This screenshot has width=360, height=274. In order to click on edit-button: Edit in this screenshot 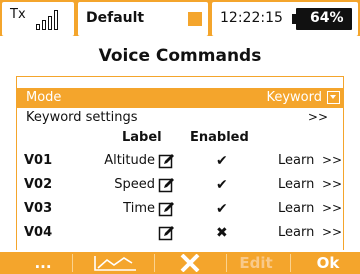, I will do `click(256, 263)`.